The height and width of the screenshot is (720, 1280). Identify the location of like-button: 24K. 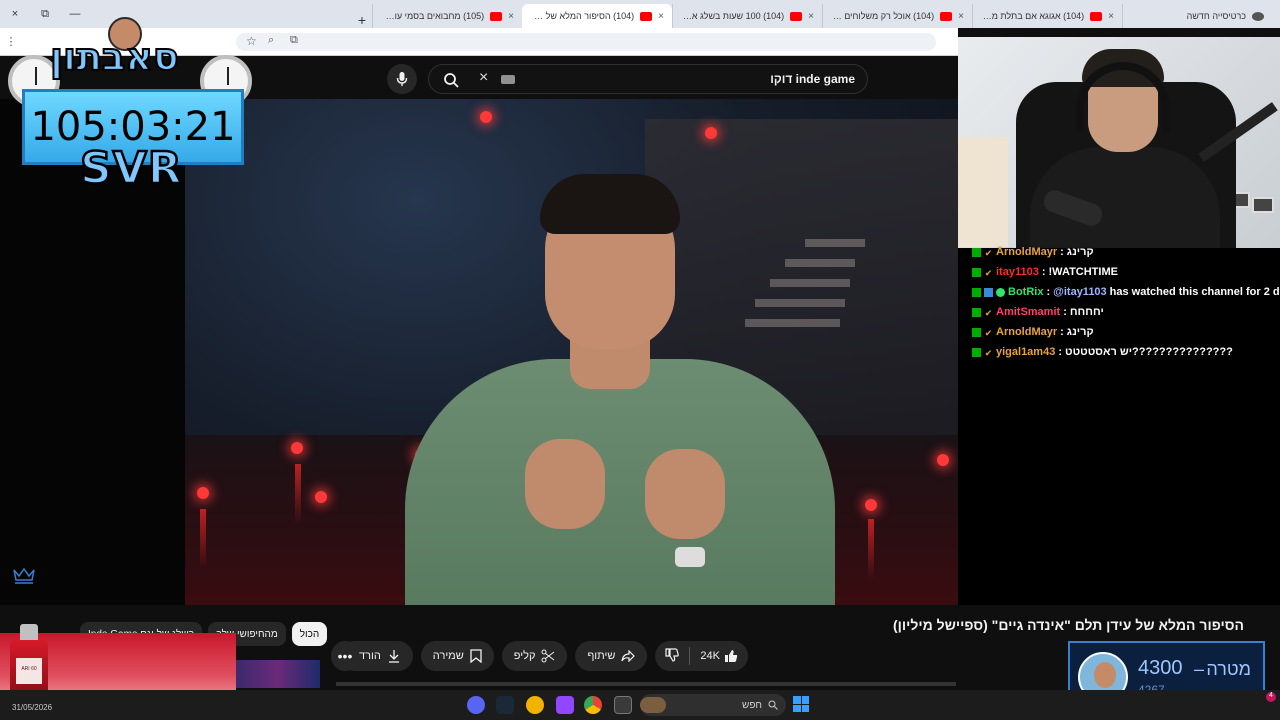
(719, 656).